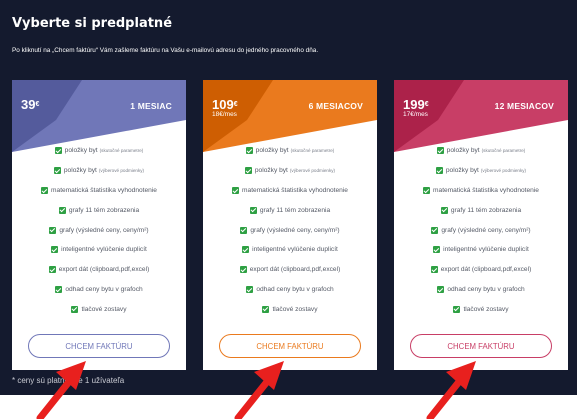 The width and height of the screenshot is (577, 419). Describe the element at coordinates (503, 171) in the screenshot. I see `feature-note: (výberové podmienky)` at that location.